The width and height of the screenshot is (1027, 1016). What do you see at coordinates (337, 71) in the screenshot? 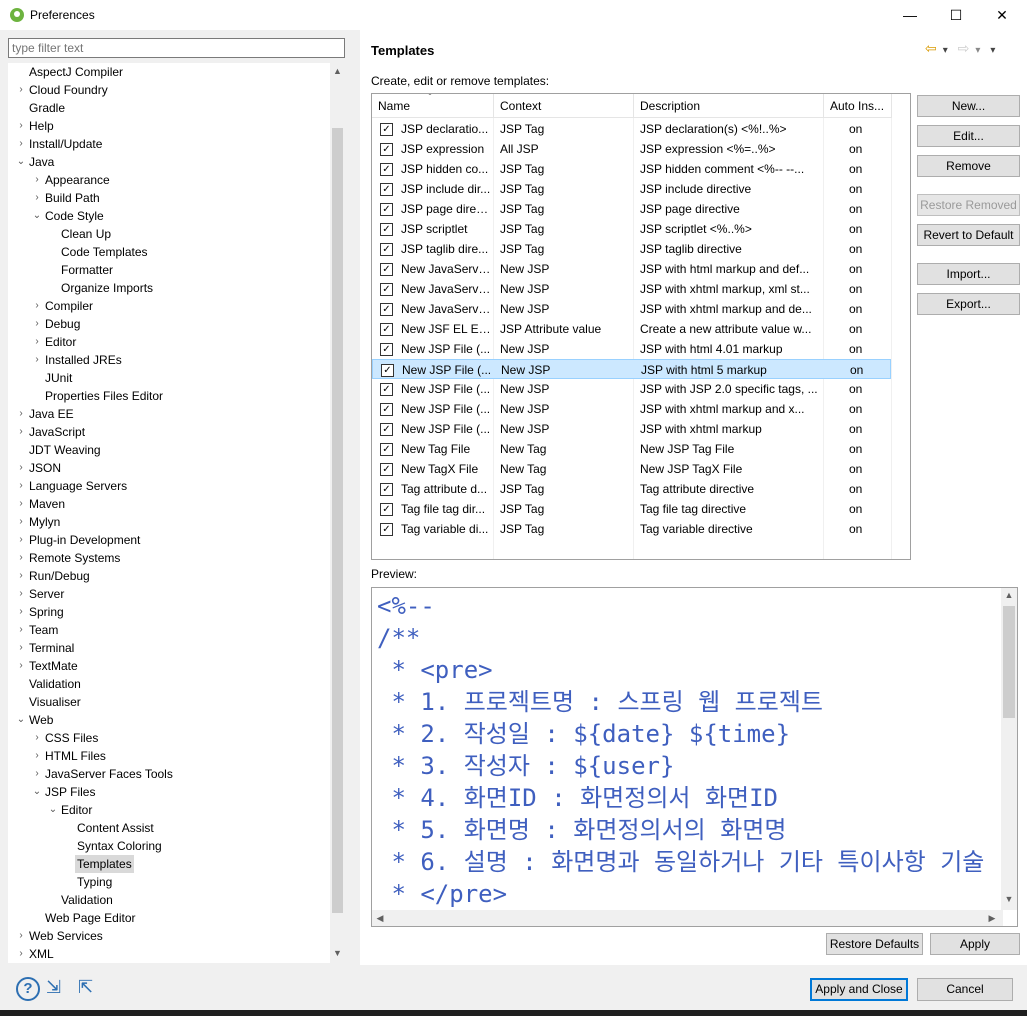
I see `tree-scroll-up-icon: ▲` at bounding box center [337, 71].